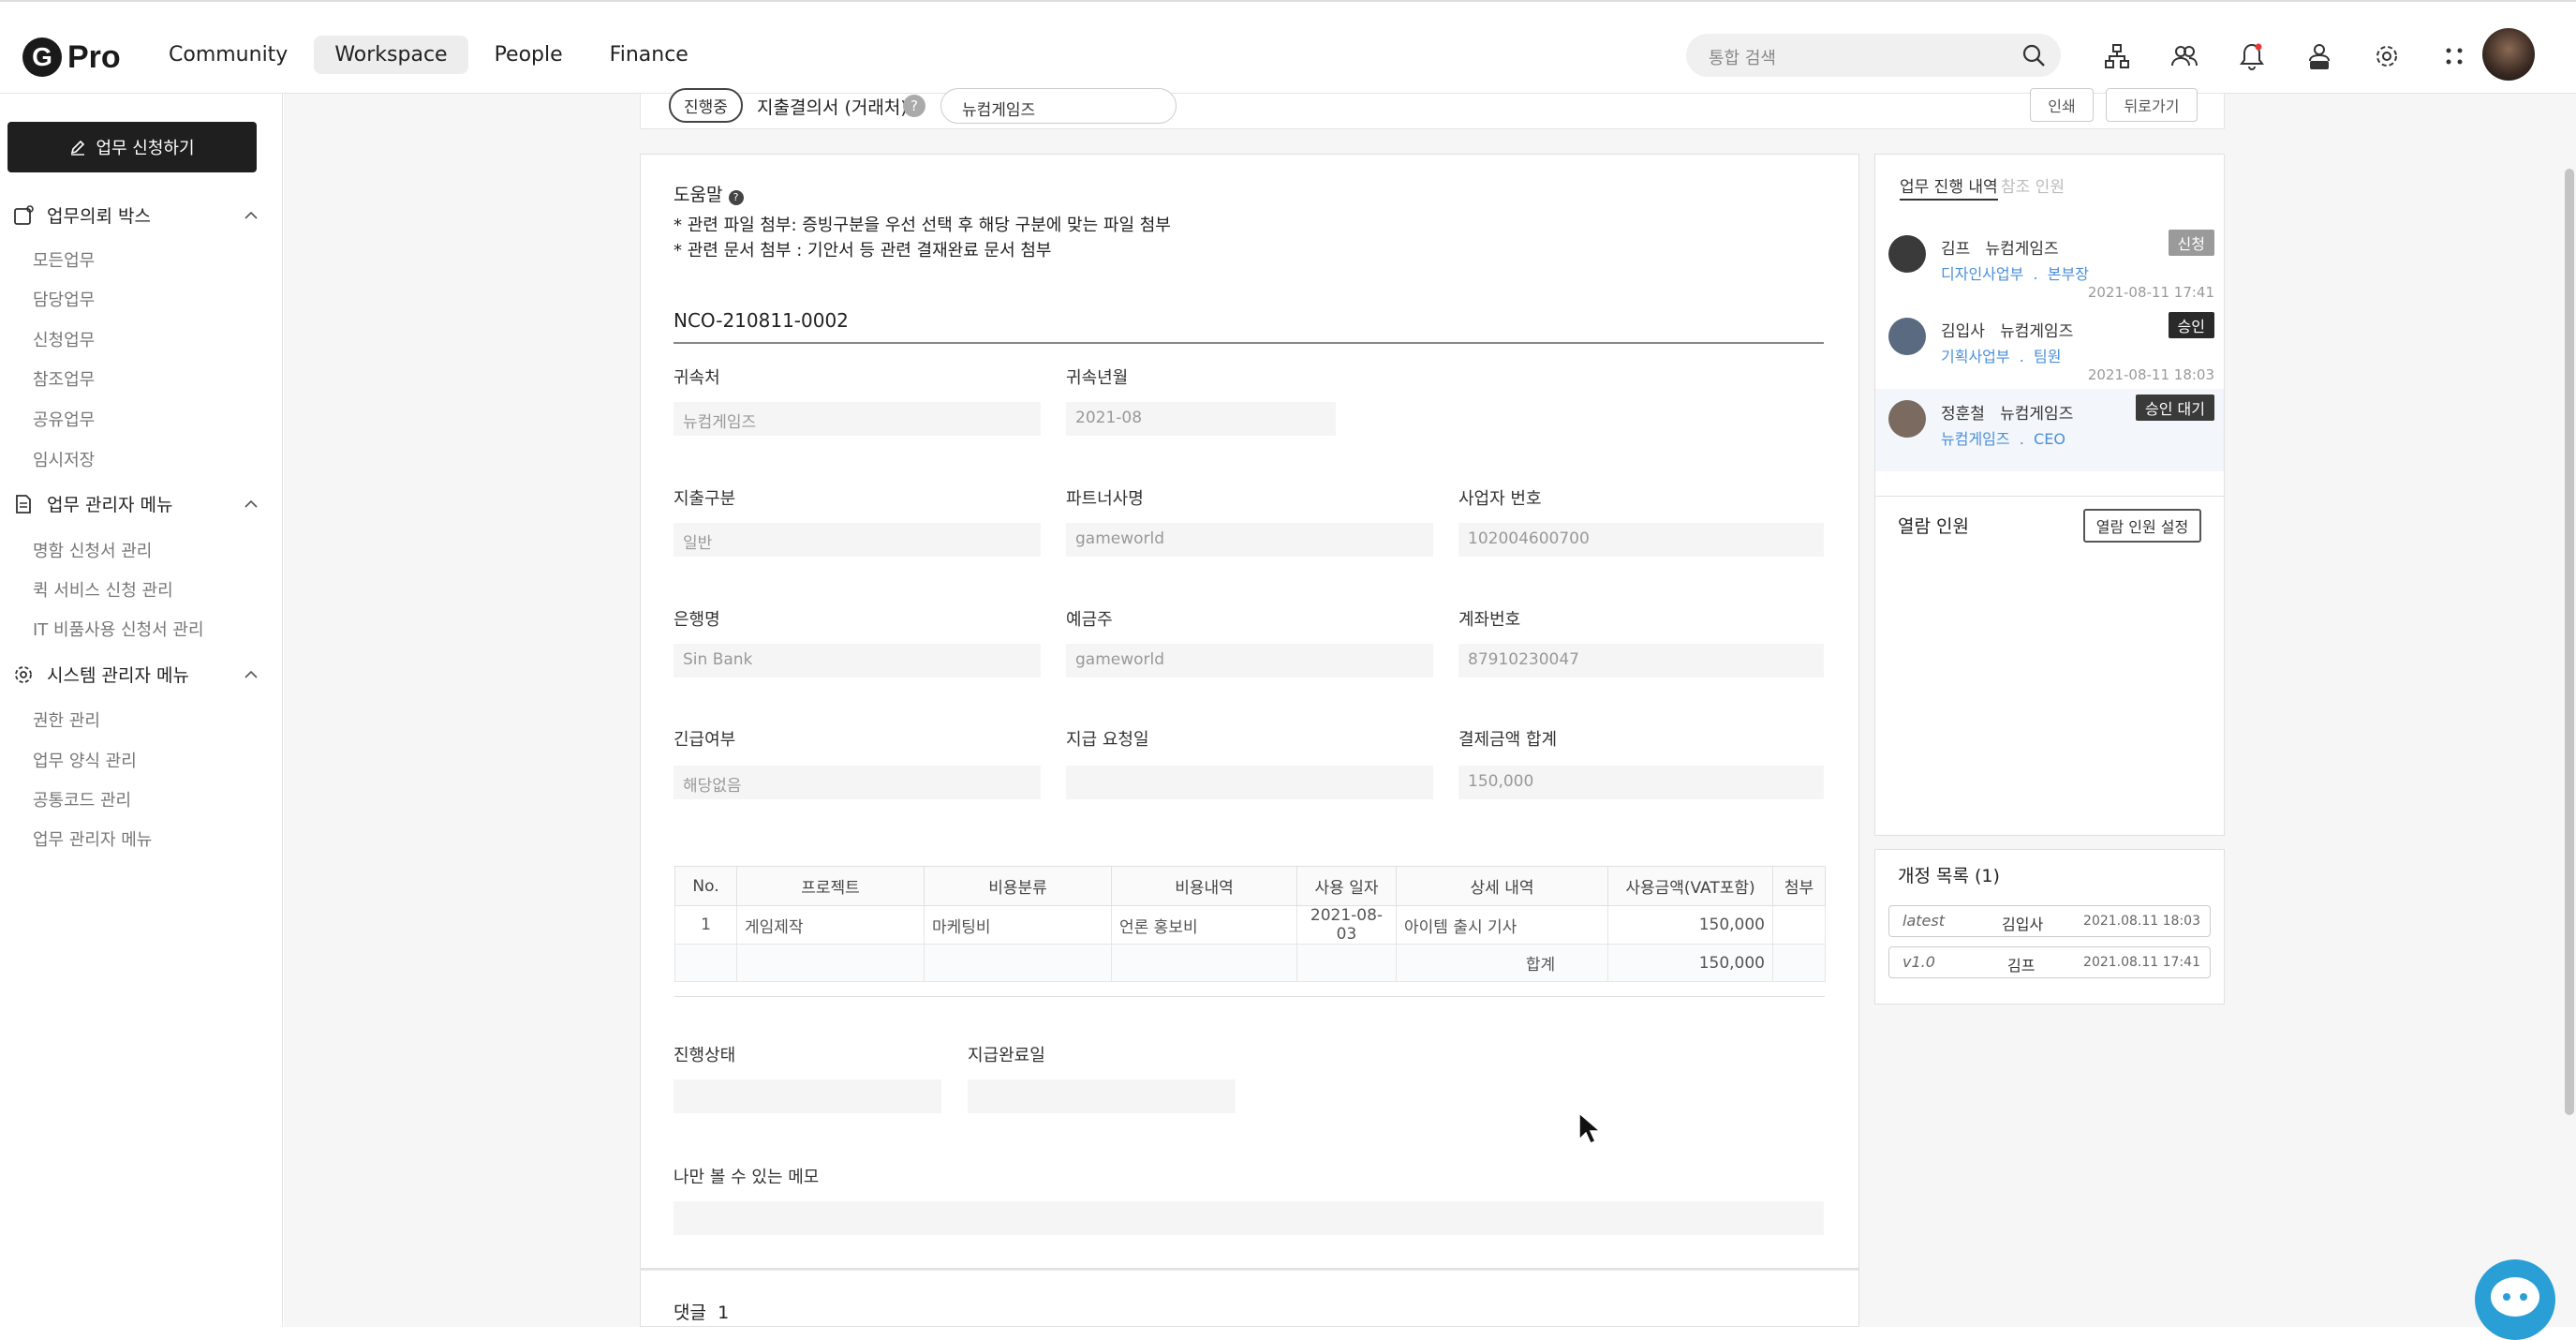 This screenshot has width=2576, height=1340. I want to click on back-button: 뒤로가기, so click(2152, 105).